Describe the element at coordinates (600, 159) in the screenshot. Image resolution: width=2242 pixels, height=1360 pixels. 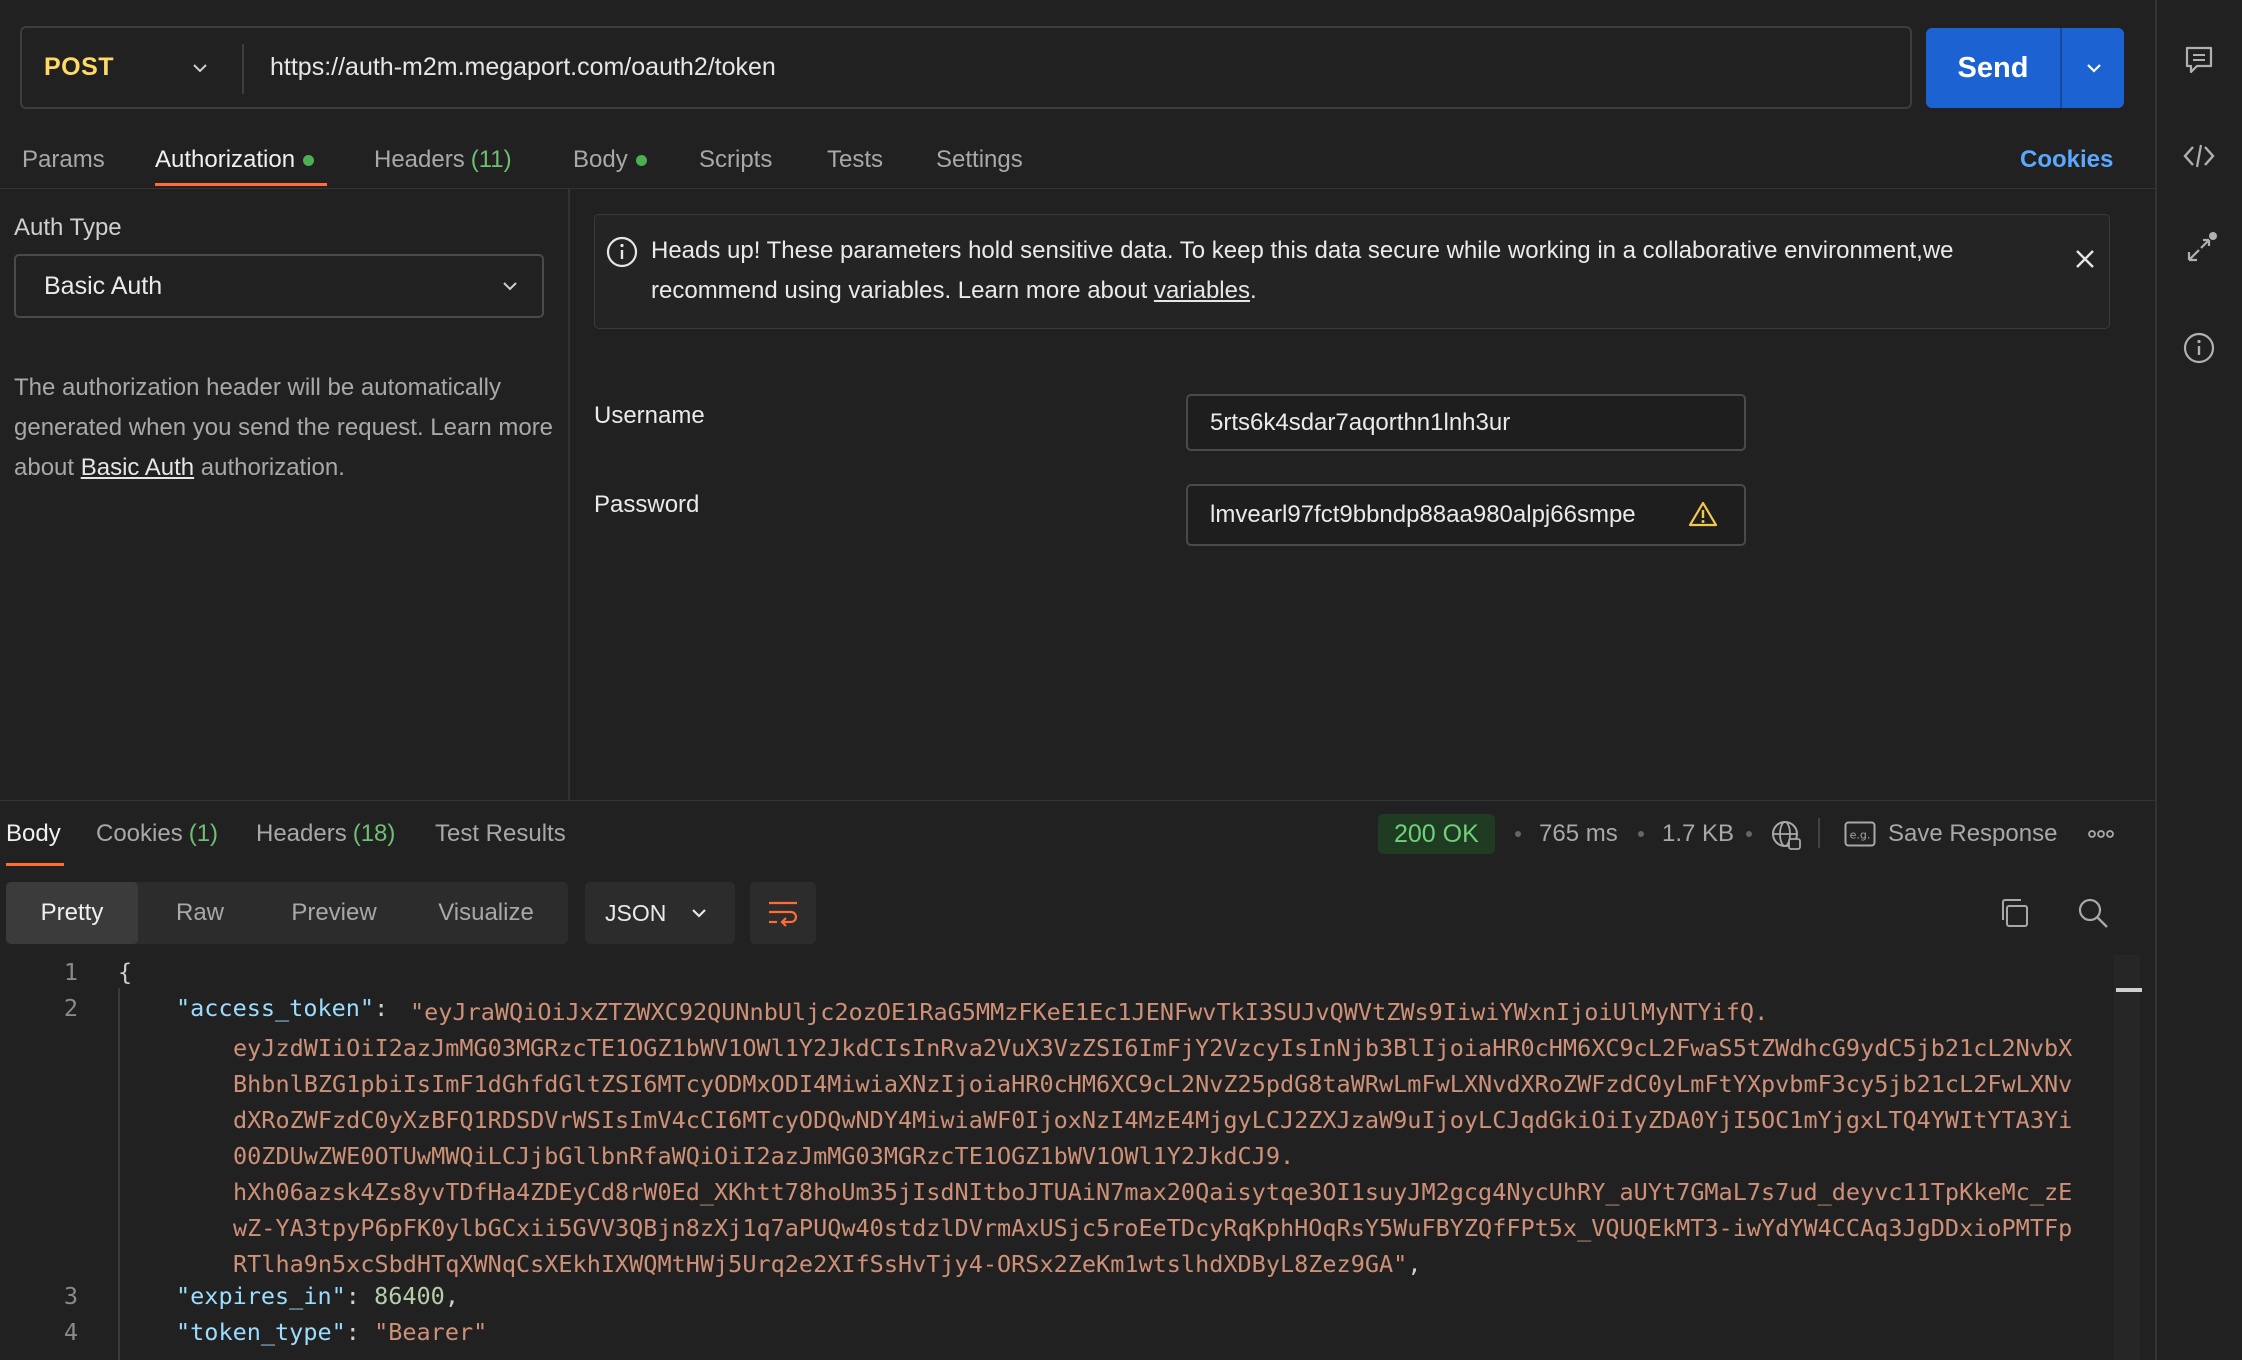
I see `tab-body-label: Body` at that location.